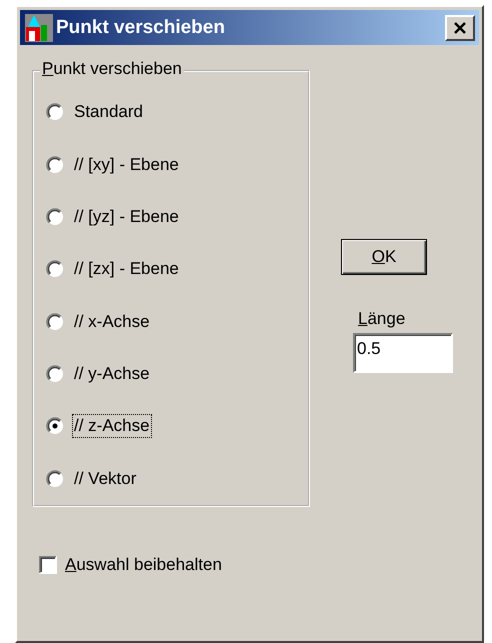 Image resolution: width=492 pixels, height=643 pixels. I want to click on radio-option: Standard, so click(95, 112).